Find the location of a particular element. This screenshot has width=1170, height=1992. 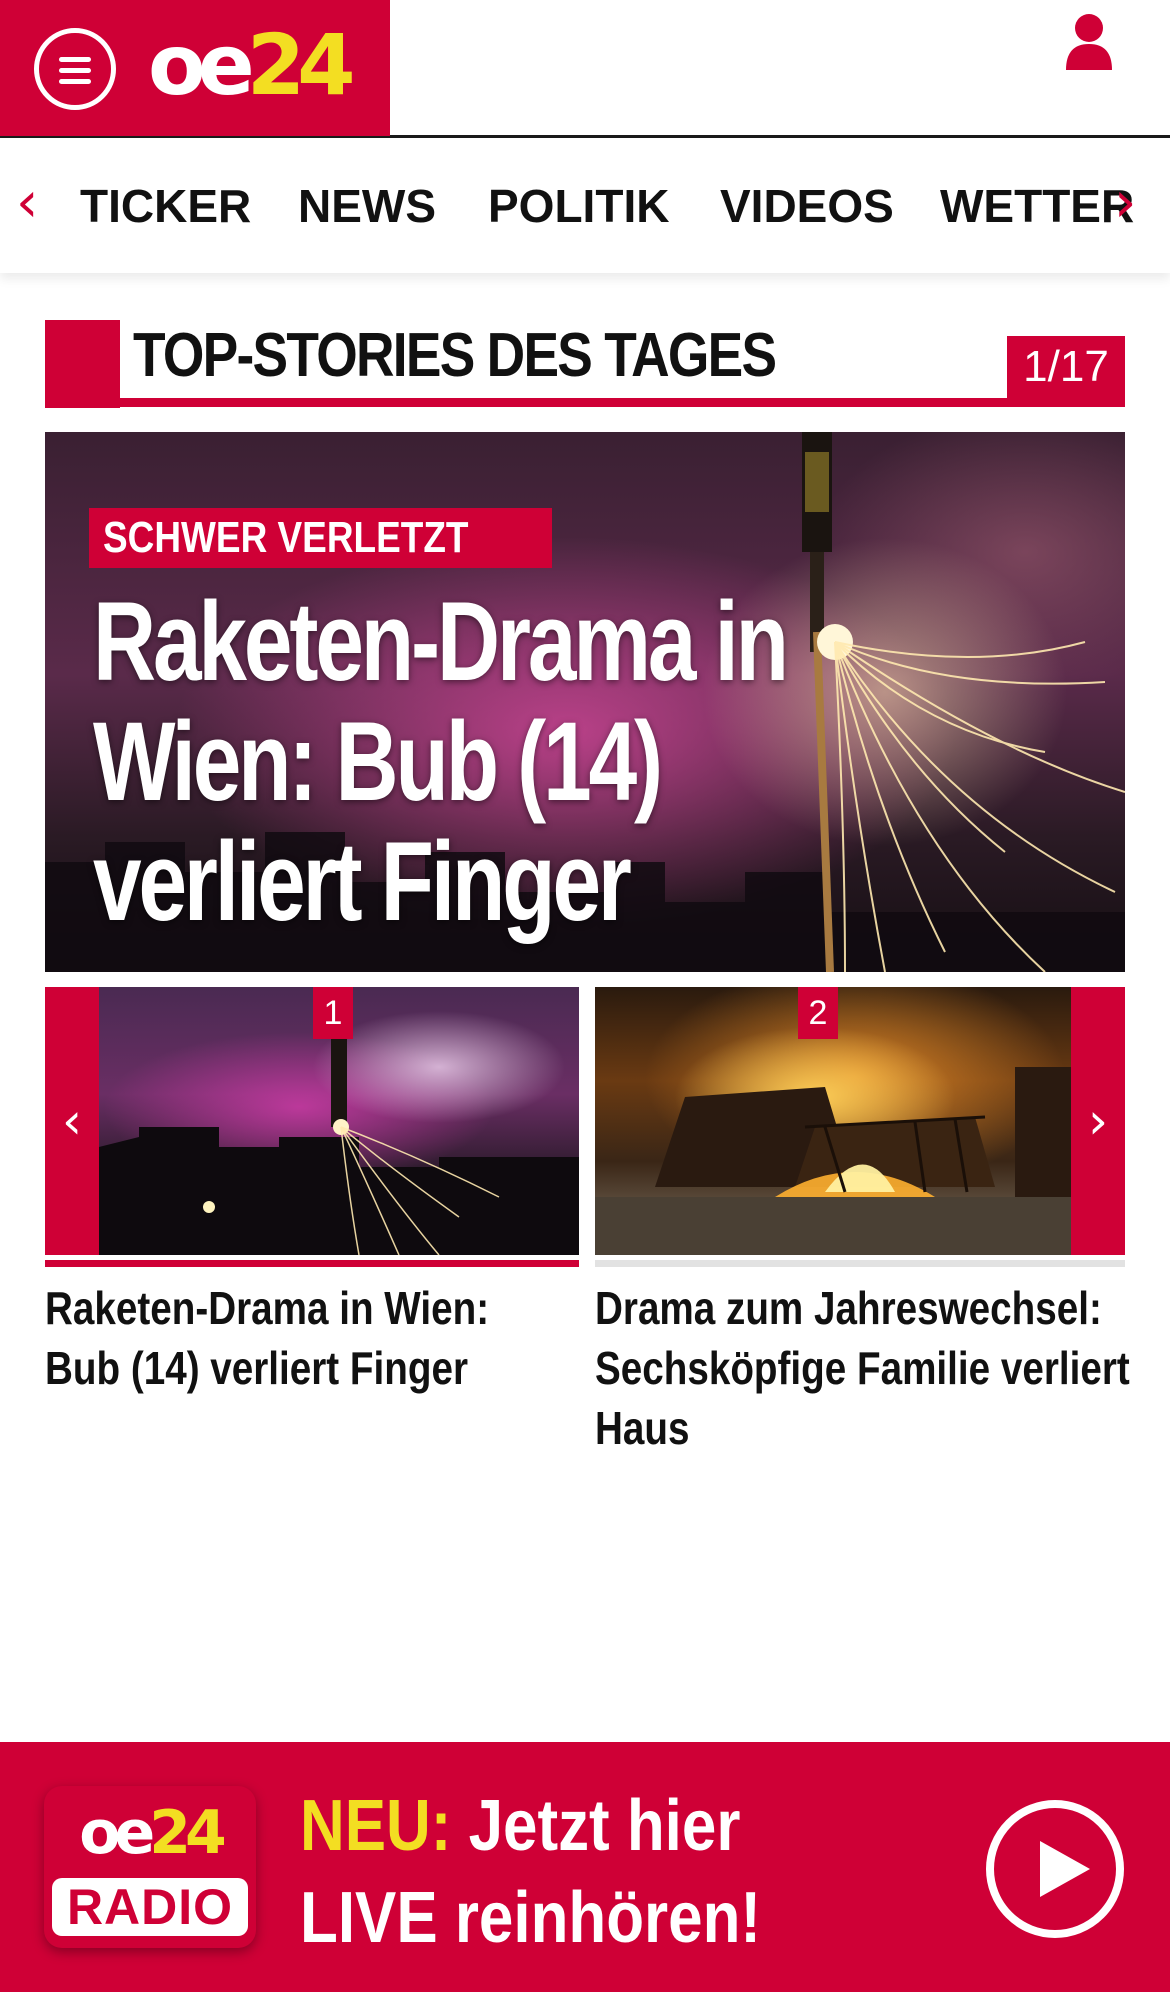

section-accent is located at coordinates (82, 364).